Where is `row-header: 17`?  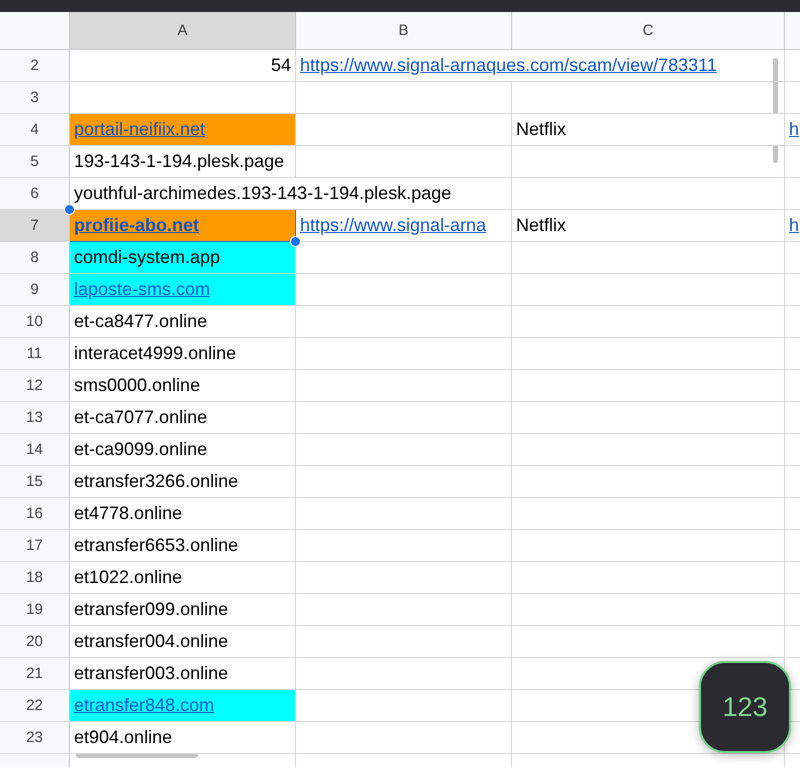
row-header: 17 is located at coordinates (35, 546).